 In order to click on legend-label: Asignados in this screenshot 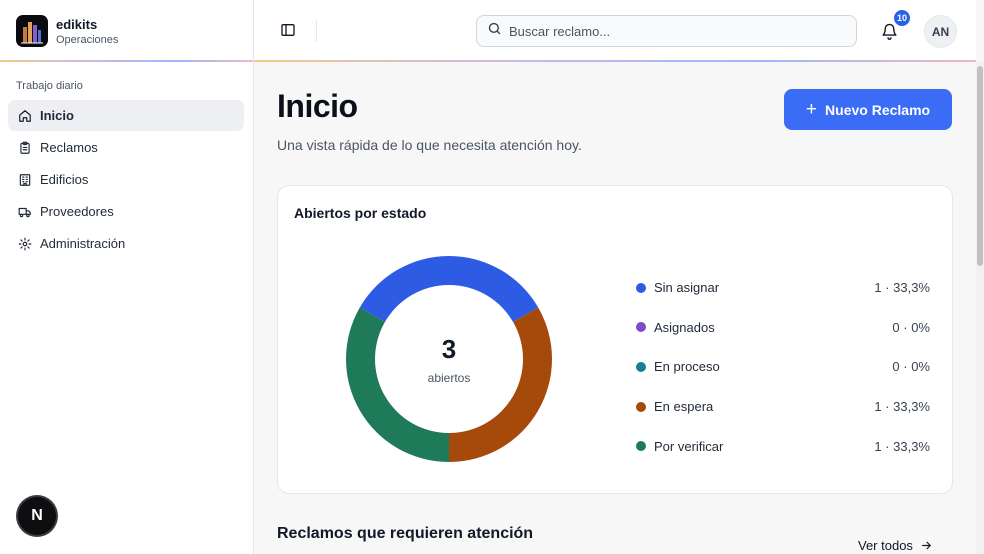, I will do `click(684, 327)`.